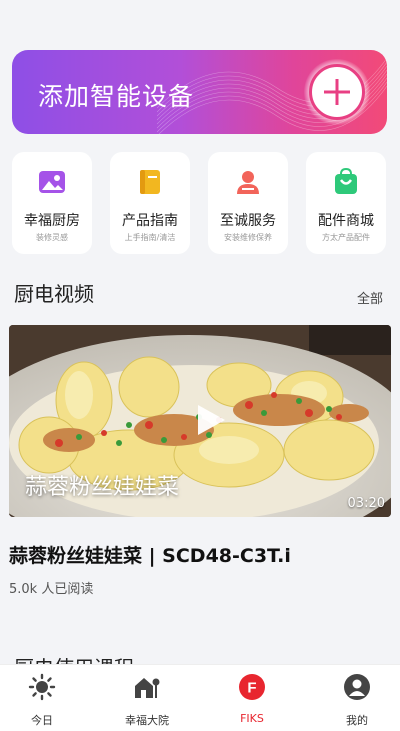 This screenshot has height=731, width=400. I want to click on bottom-tab-bar: 今日 幸福大院 F FIKS 我的, so click(200, 697).